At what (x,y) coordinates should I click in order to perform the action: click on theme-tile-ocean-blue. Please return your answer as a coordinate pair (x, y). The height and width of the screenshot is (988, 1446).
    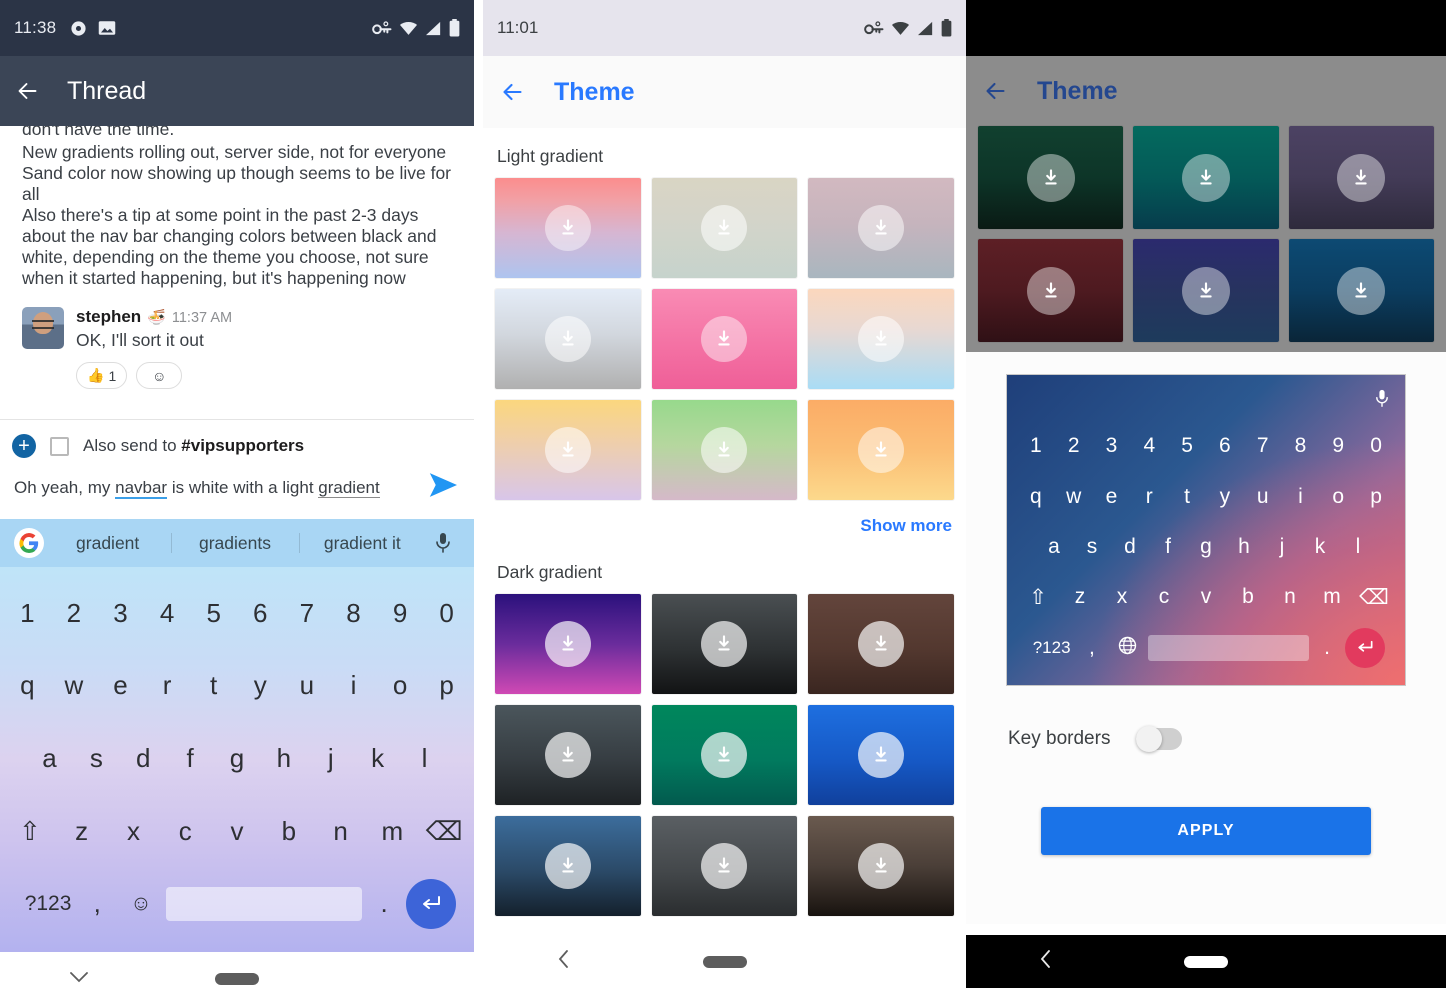
    Looking at the image, I should click on (1361, 290).